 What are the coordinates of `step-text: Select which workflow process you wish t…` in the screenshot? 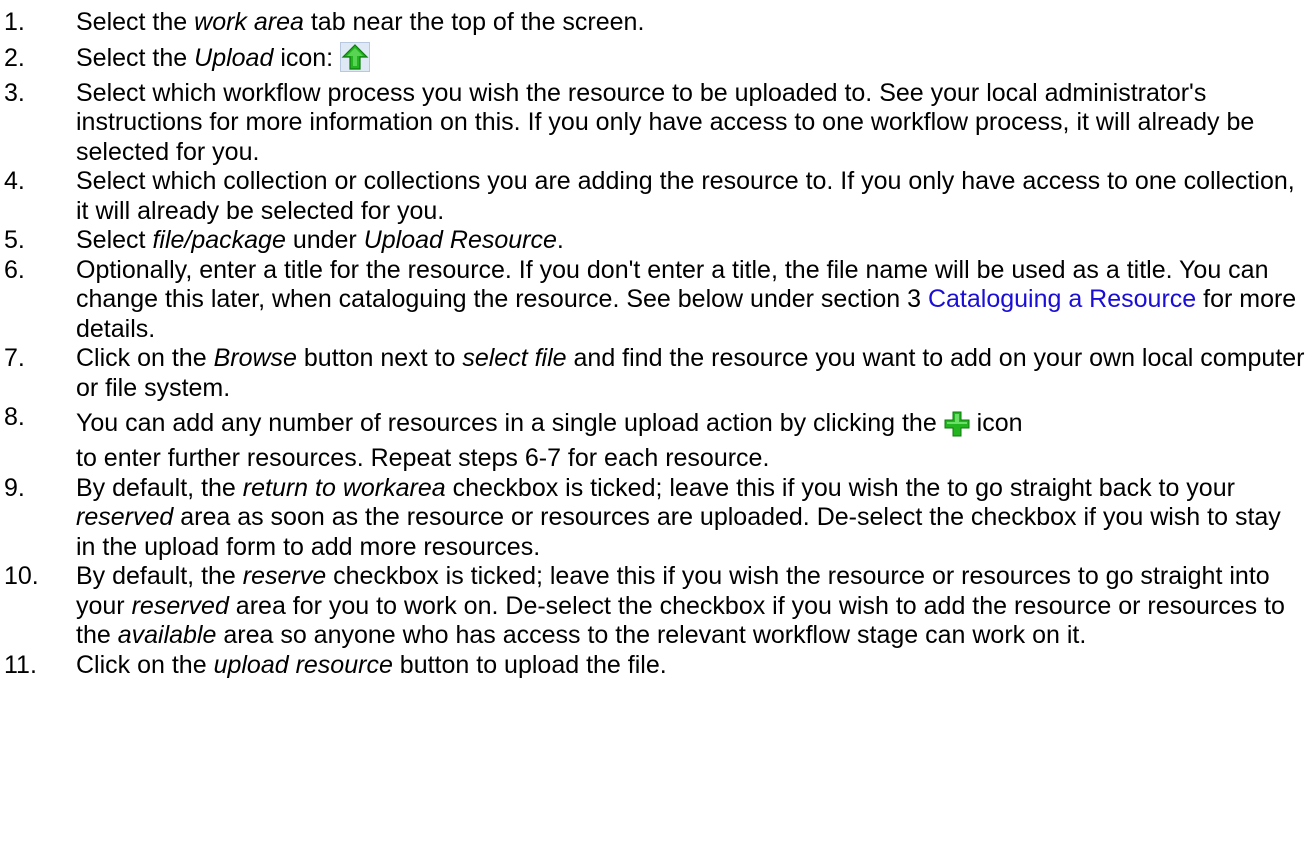 It's located at (665, 122).